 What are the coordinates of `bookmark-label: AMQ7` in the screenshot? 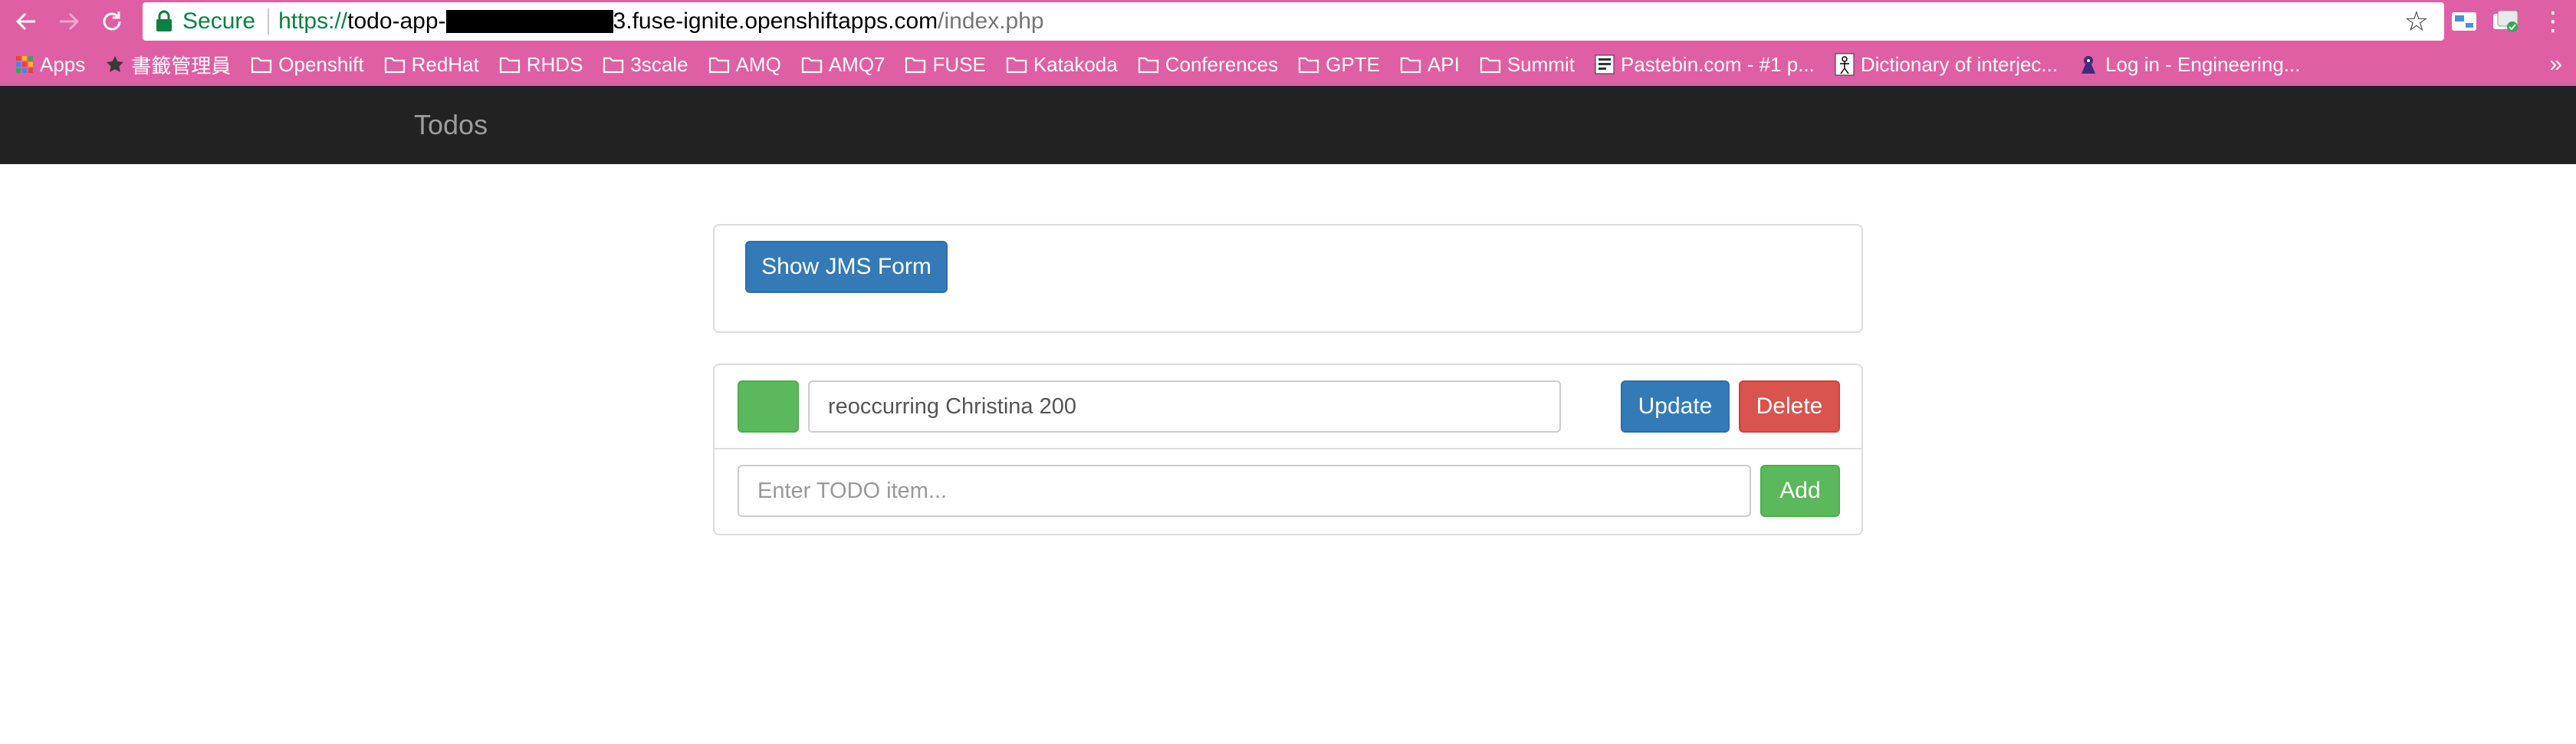 It's located at (857, 64).